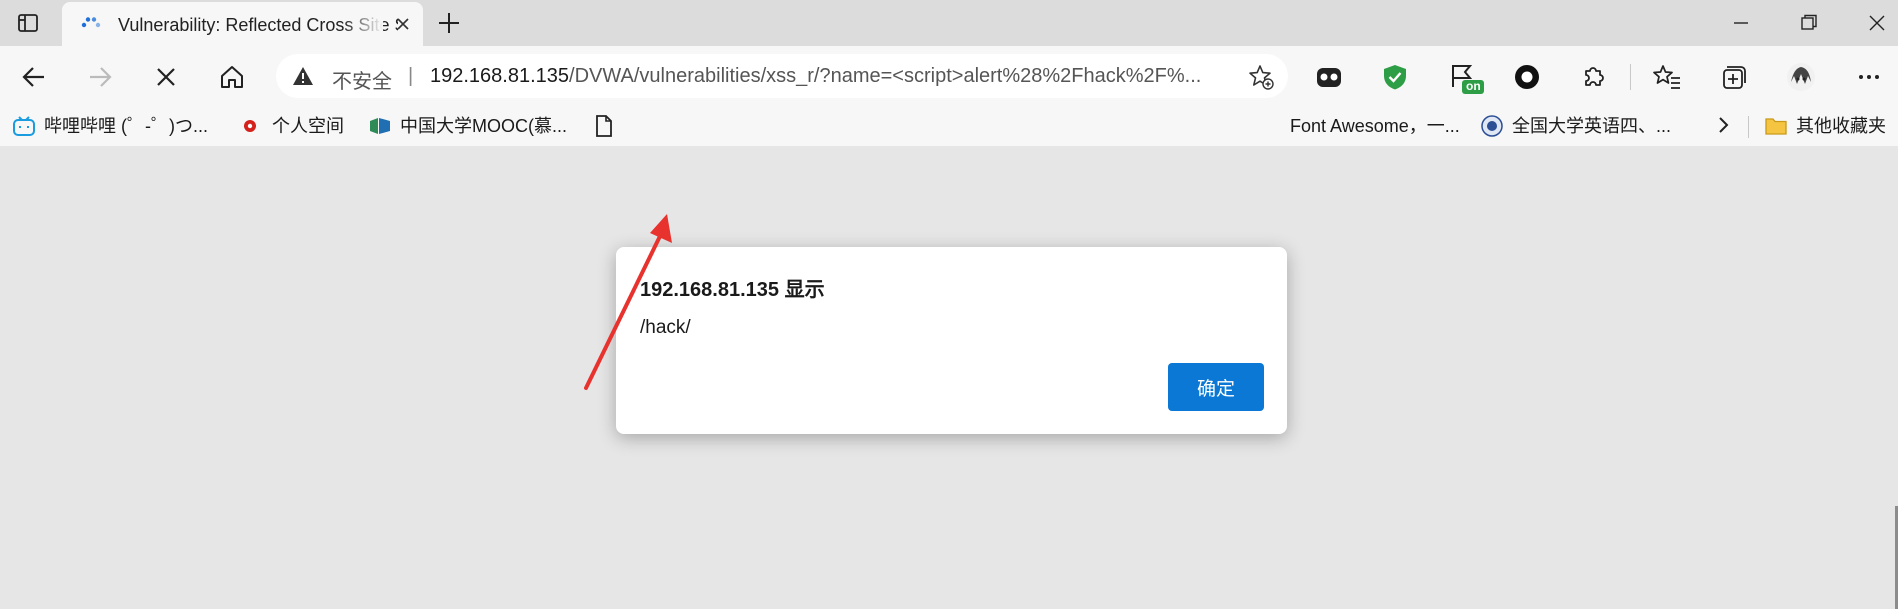 This screenshot has height=609, width=1898. I want to click on bookmark-document, so click(604, 126).